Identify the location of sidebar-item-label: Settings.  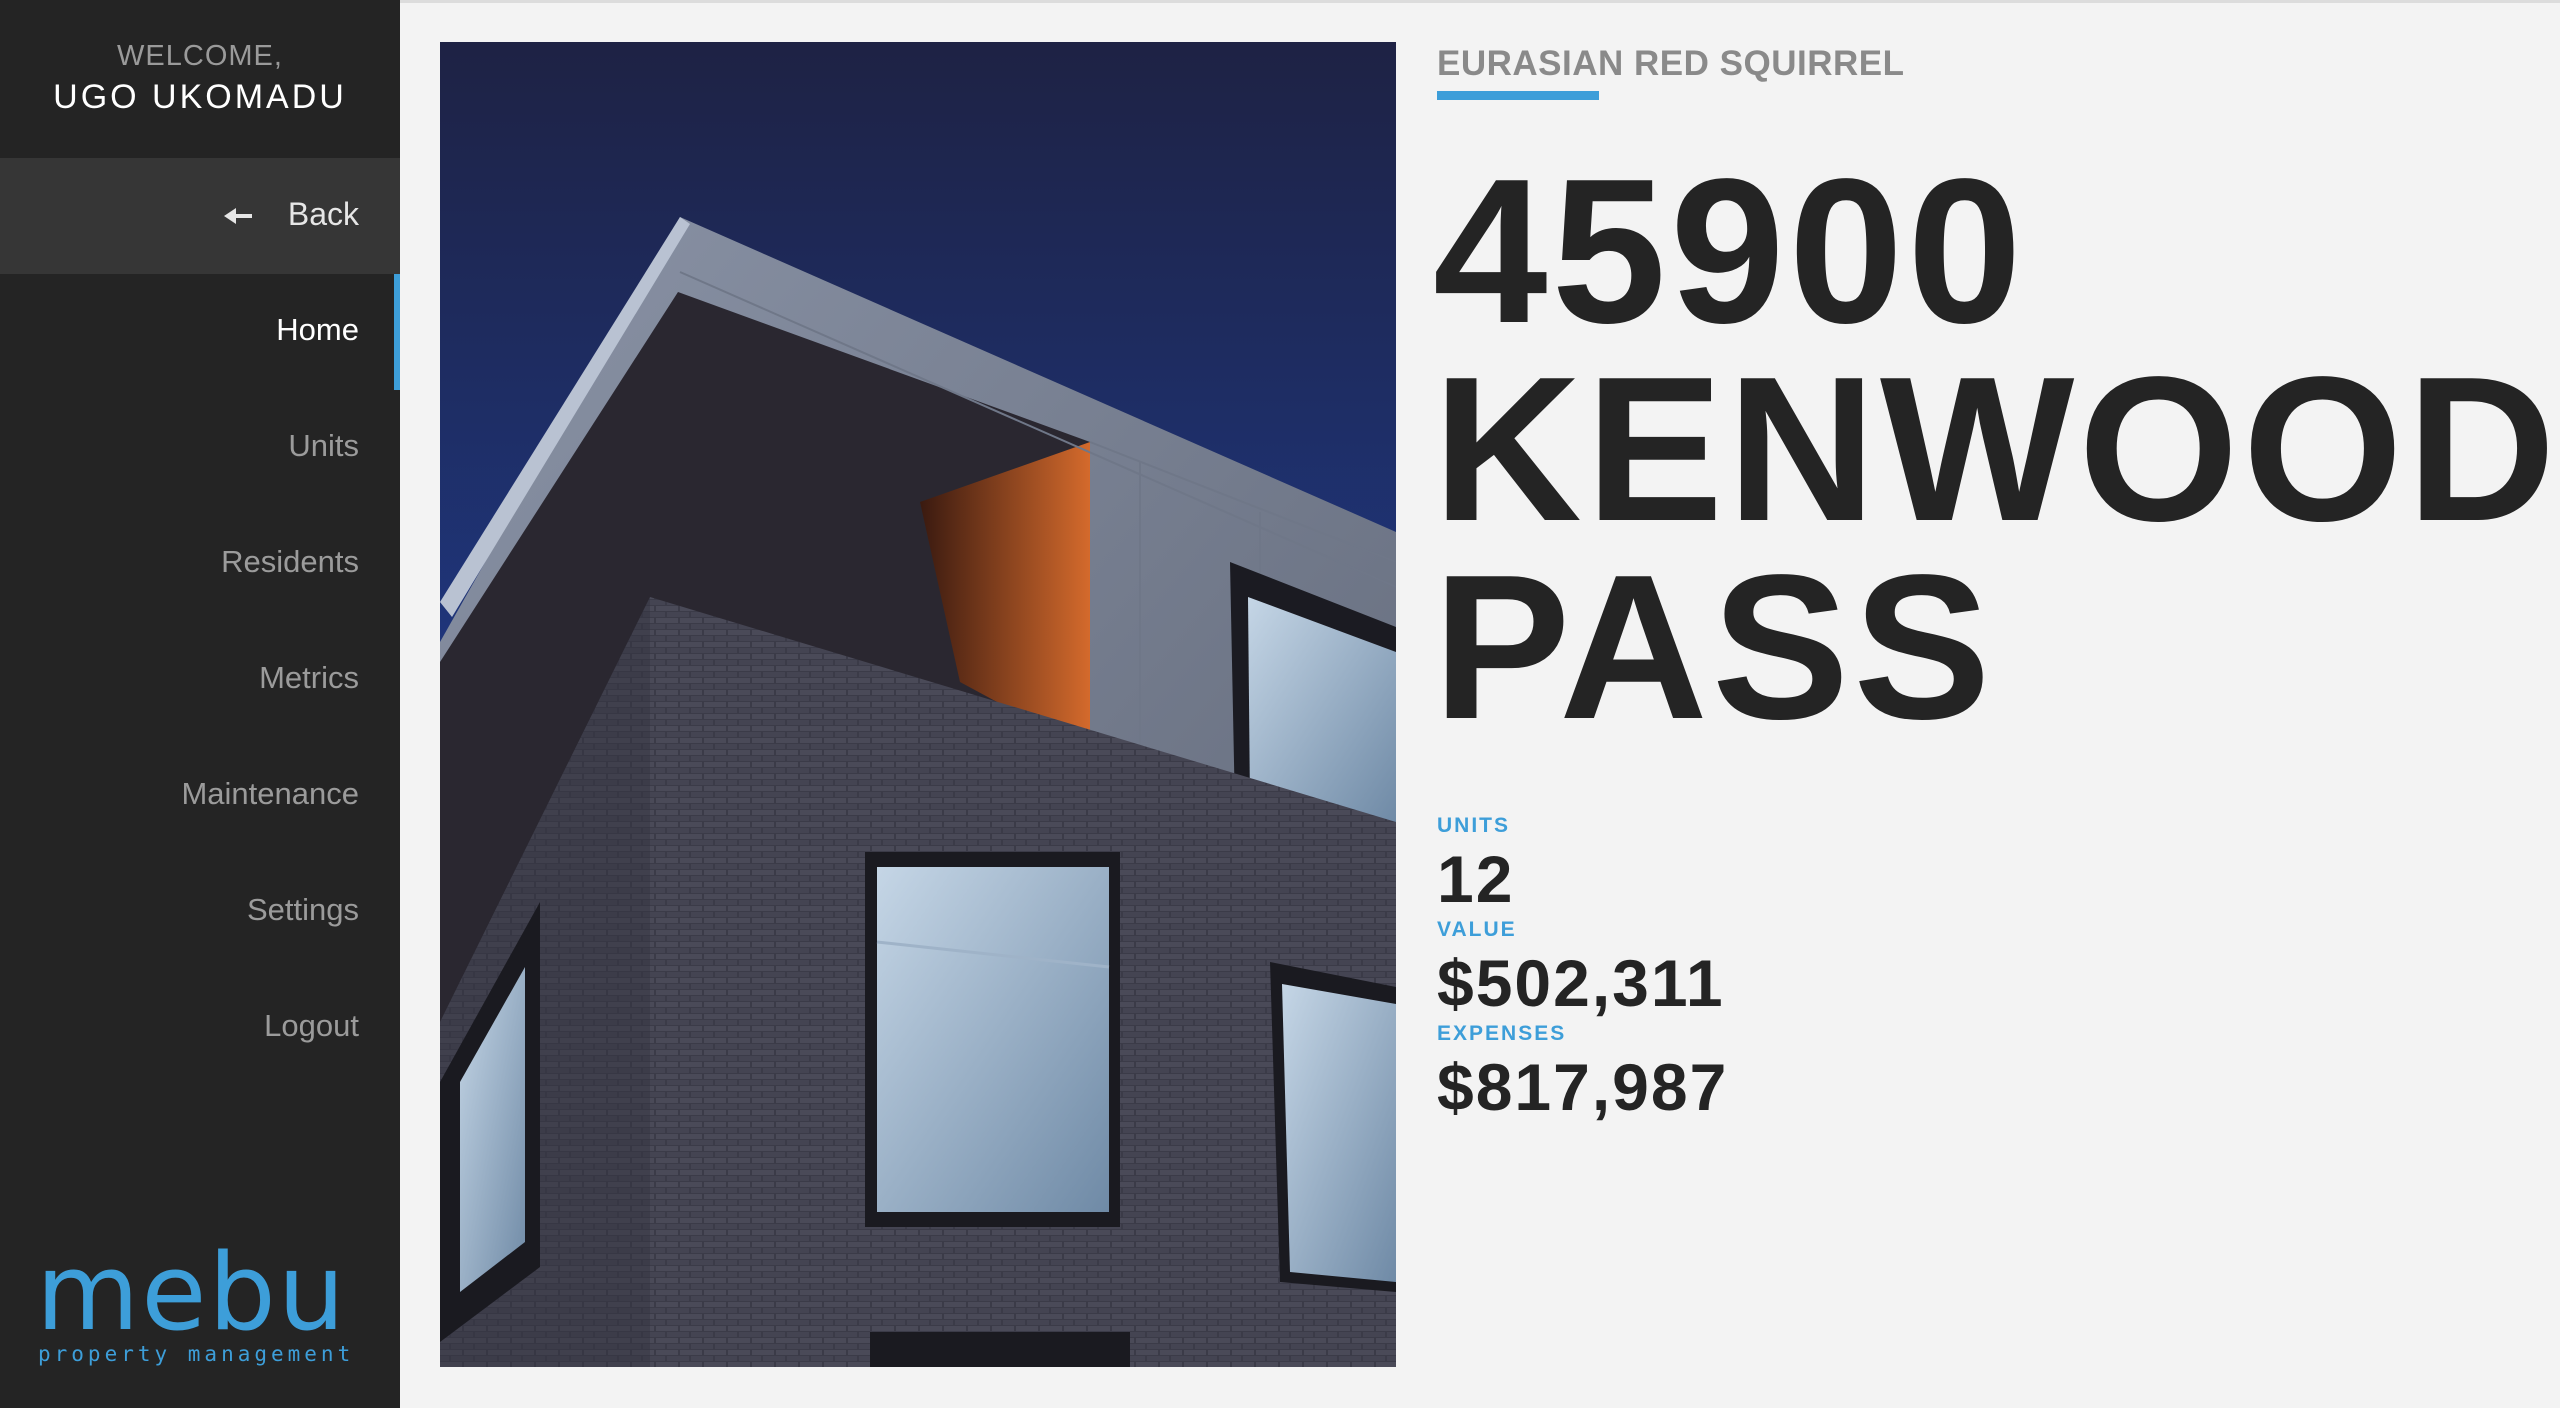
(302, 909).